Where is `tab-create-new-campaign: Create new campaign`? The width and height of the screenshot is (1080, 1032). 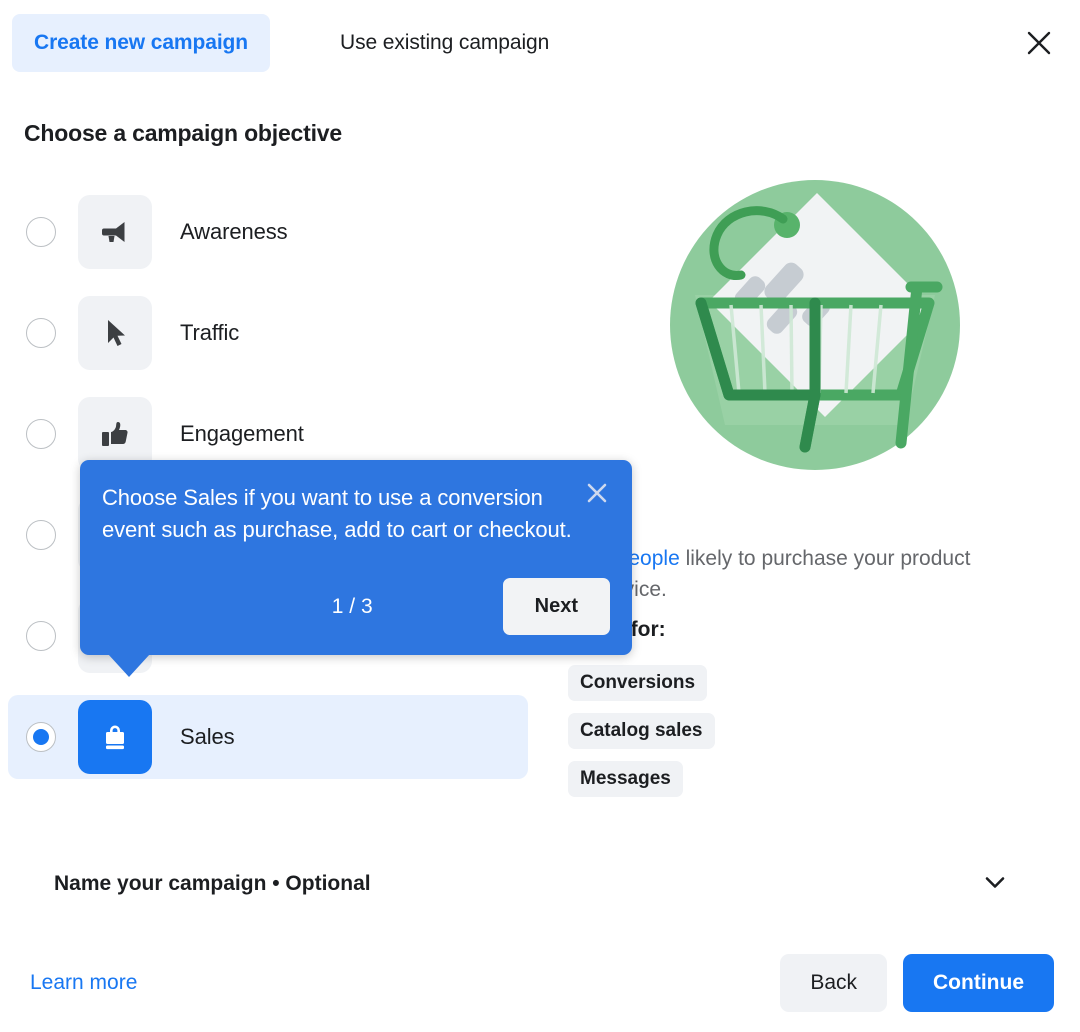
tab-create-new-campaign: Create new campaign is located at coordinates (141, 43).